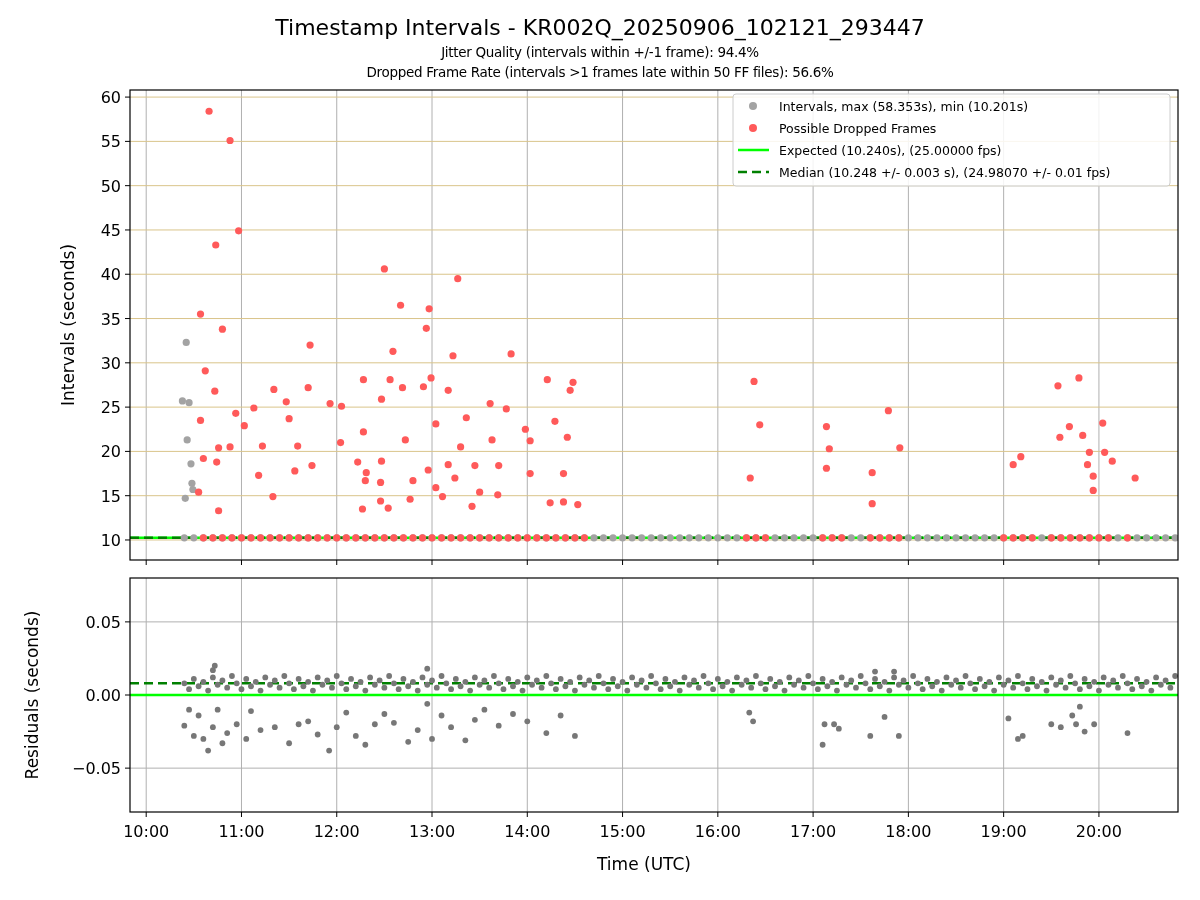 Image resolution: width=1200 pixels, height=900 pixels. I want to click on legend-text: Expected (10.240s), (25.00000 fps), so click(890, 150).